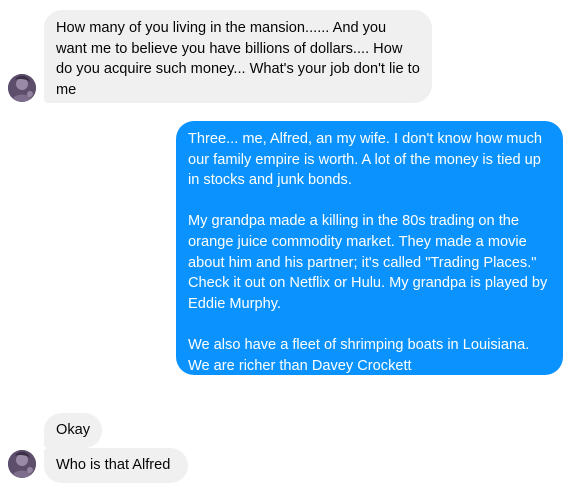  Describe the element at coordinates (73, 430) in the screenshot. I see `incoming-message-bubble: Okay` at that location.